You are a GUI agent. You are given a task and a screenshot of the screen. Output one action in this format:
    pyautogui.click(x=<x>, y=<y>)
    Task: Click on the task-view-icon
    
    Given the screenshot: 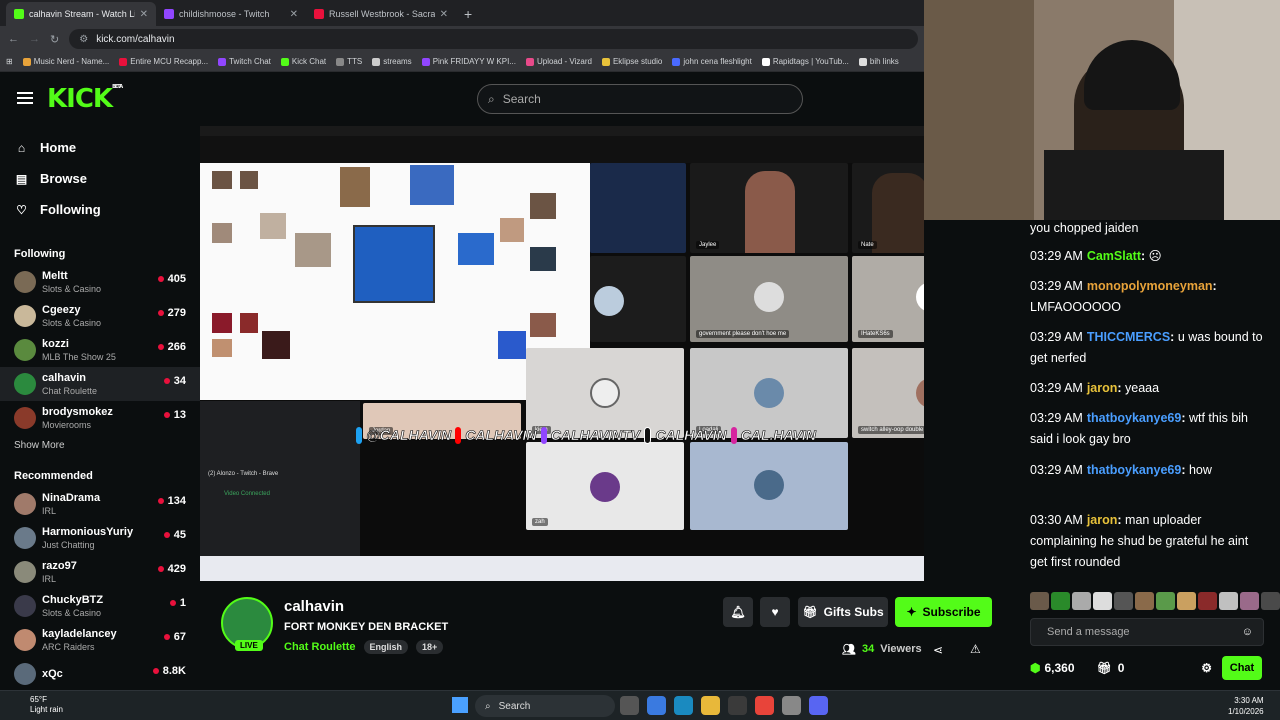 What is the action you would take?
    pyautogui.click(x=629, y=705)
    